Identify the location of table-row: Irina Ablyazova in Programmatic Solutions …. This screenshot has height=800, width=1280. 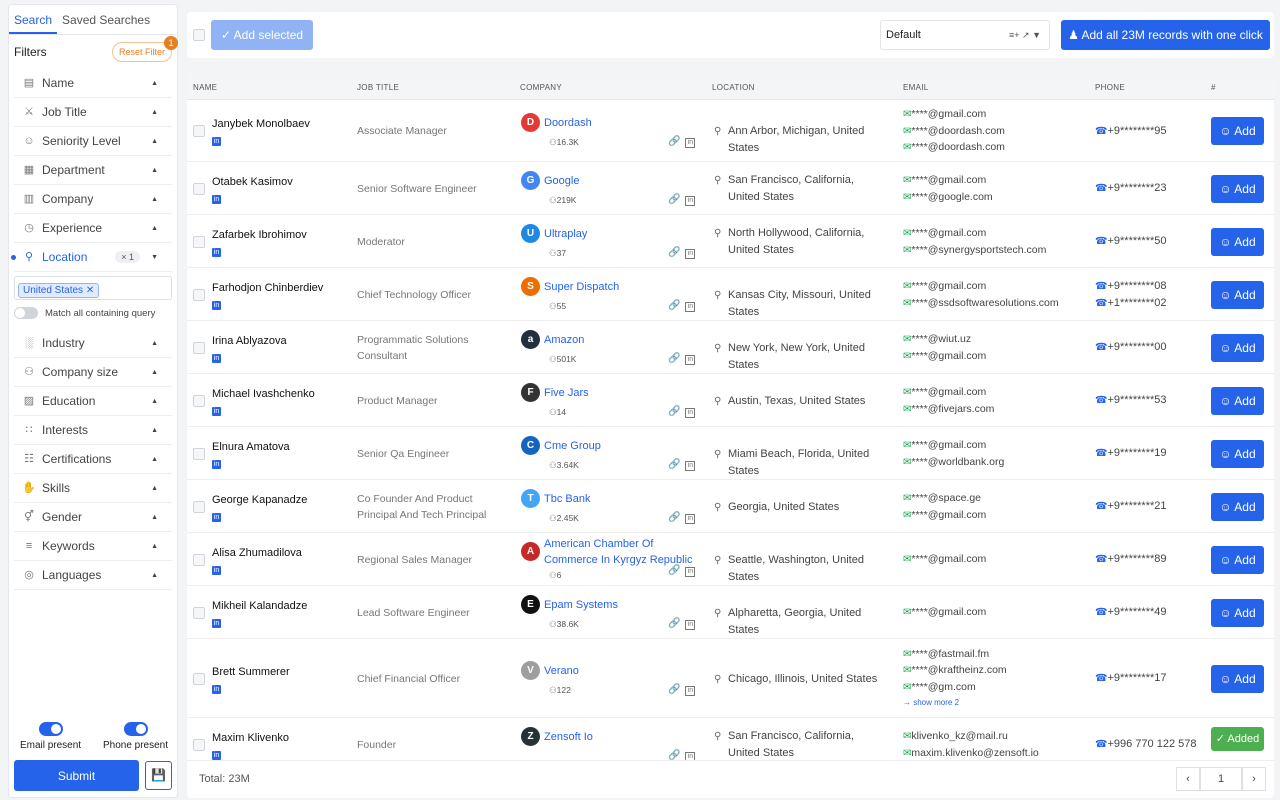
(730, 347).